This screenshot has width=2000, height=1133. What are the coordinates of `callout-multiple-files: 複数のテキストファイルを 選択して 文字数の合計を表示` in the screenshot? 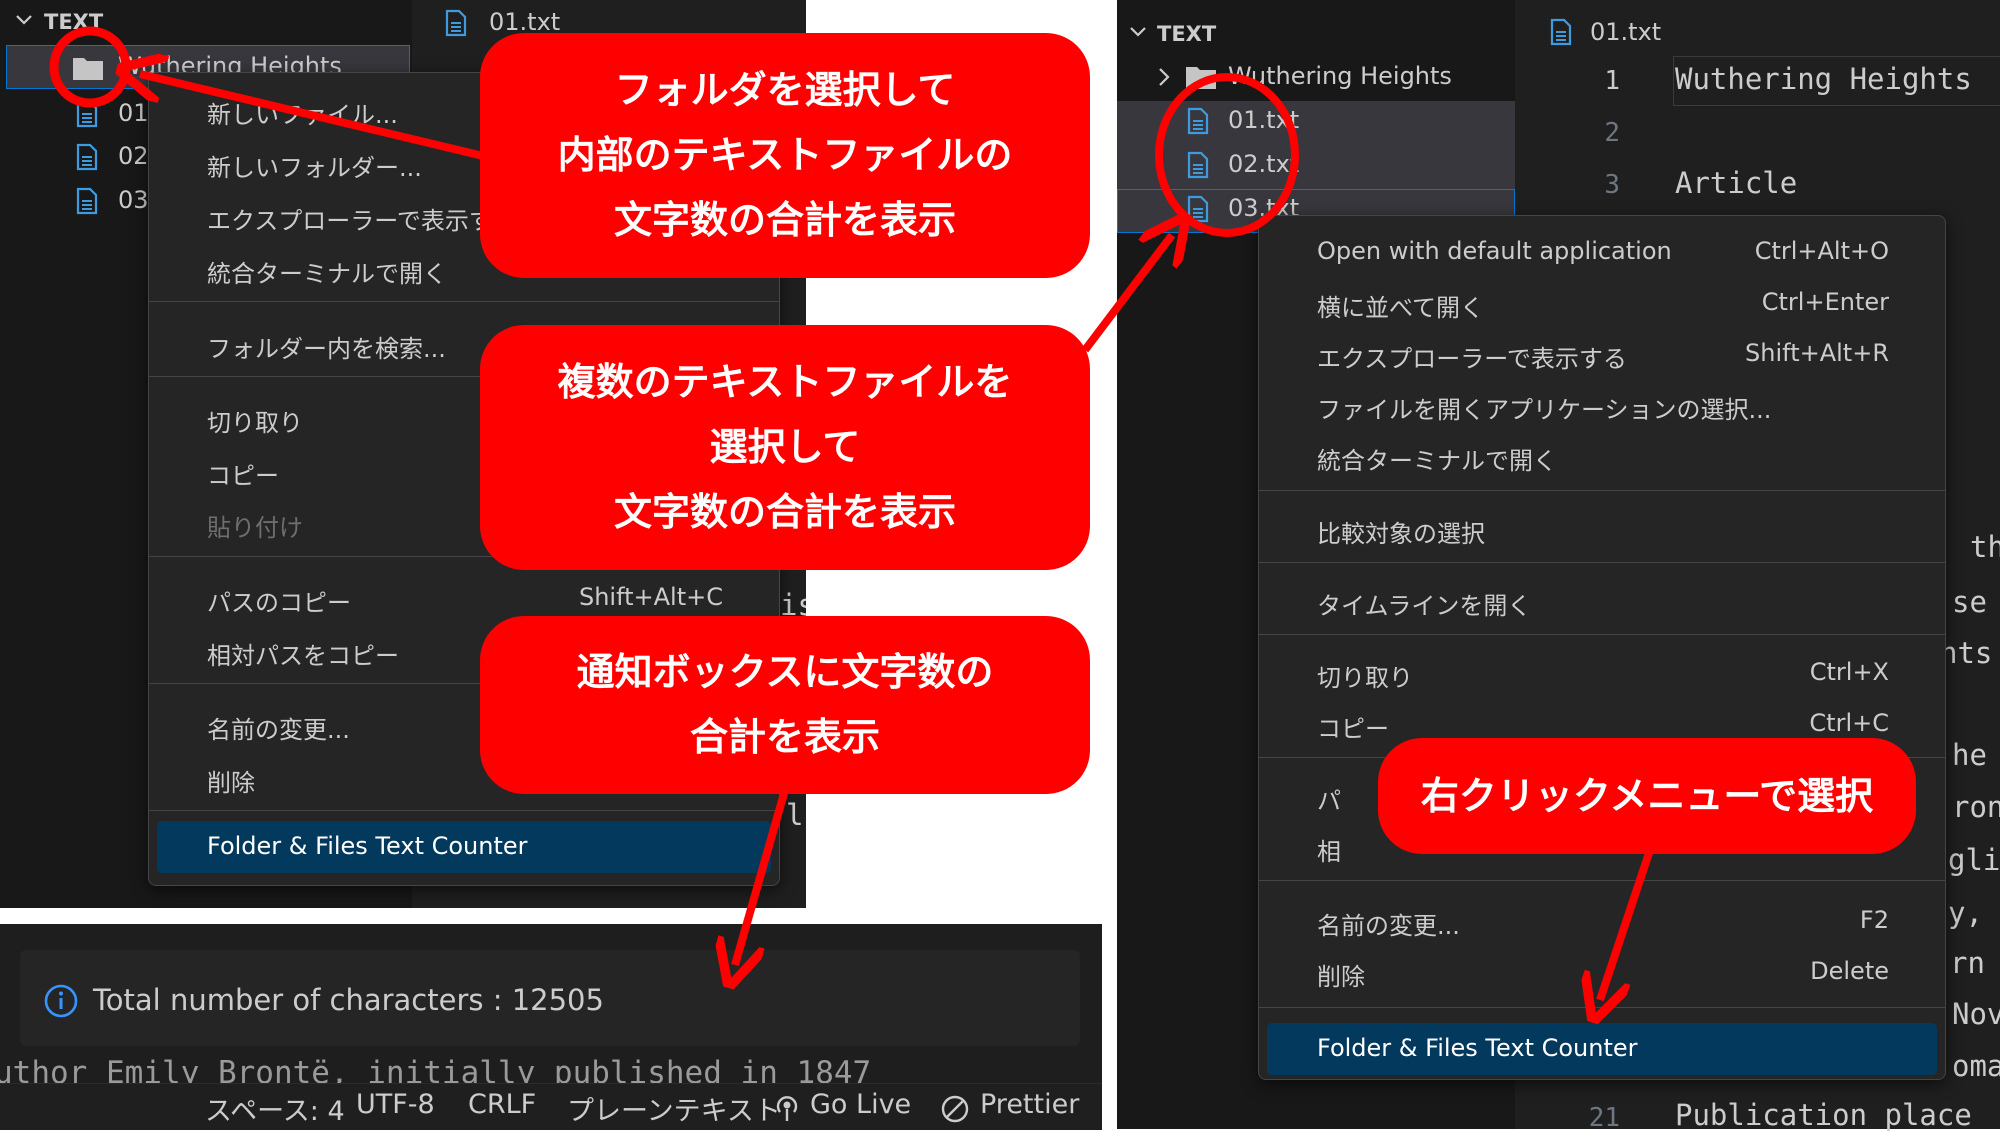 It's located at (785, 447).